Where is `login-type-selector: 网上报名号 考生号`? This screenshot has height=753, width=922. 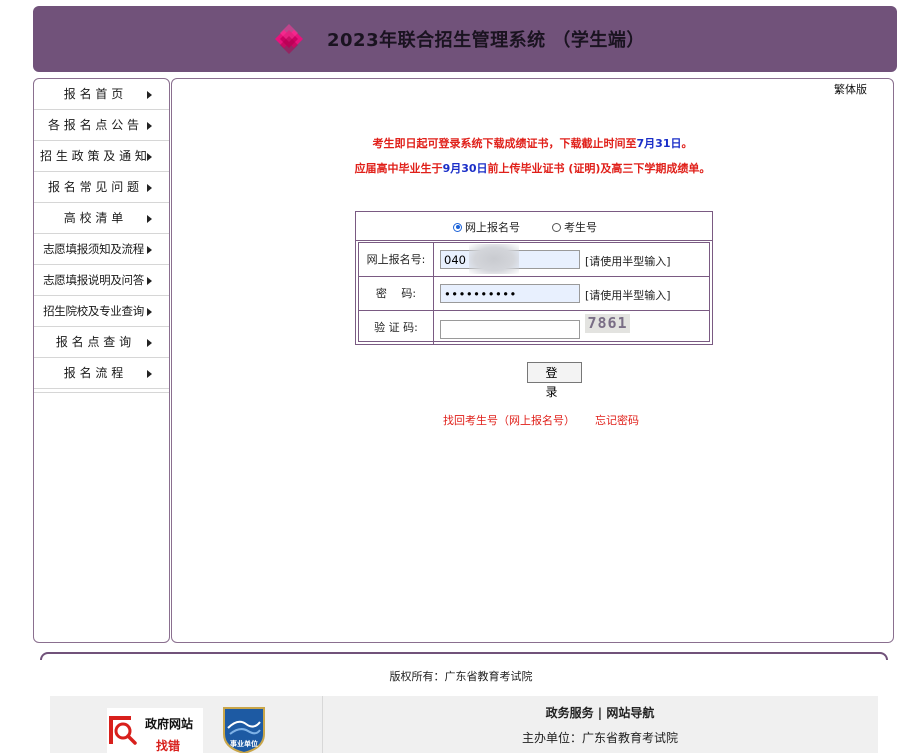 login-type-selector: 网上报名号 考生号 is located at coordinates (534, 226).